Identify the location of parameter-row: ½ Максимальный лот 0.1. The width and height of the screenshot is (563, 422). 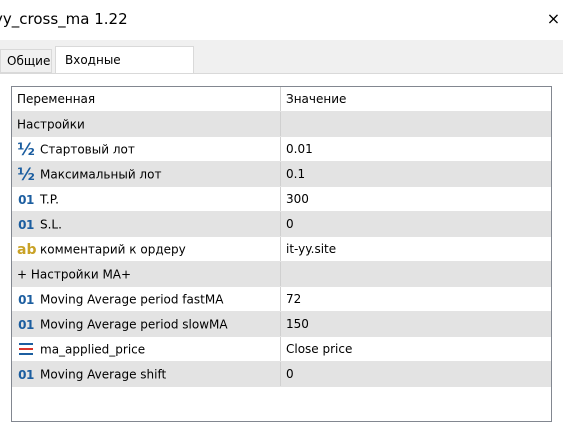
(281, 174).